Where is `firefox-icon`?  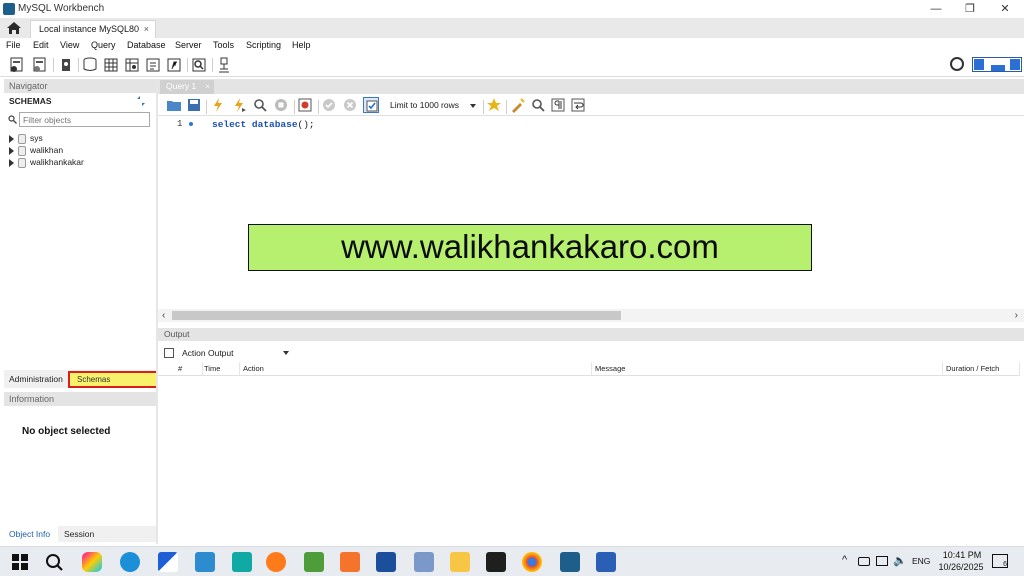
firefox-icon is located at coordinates (276, 562).